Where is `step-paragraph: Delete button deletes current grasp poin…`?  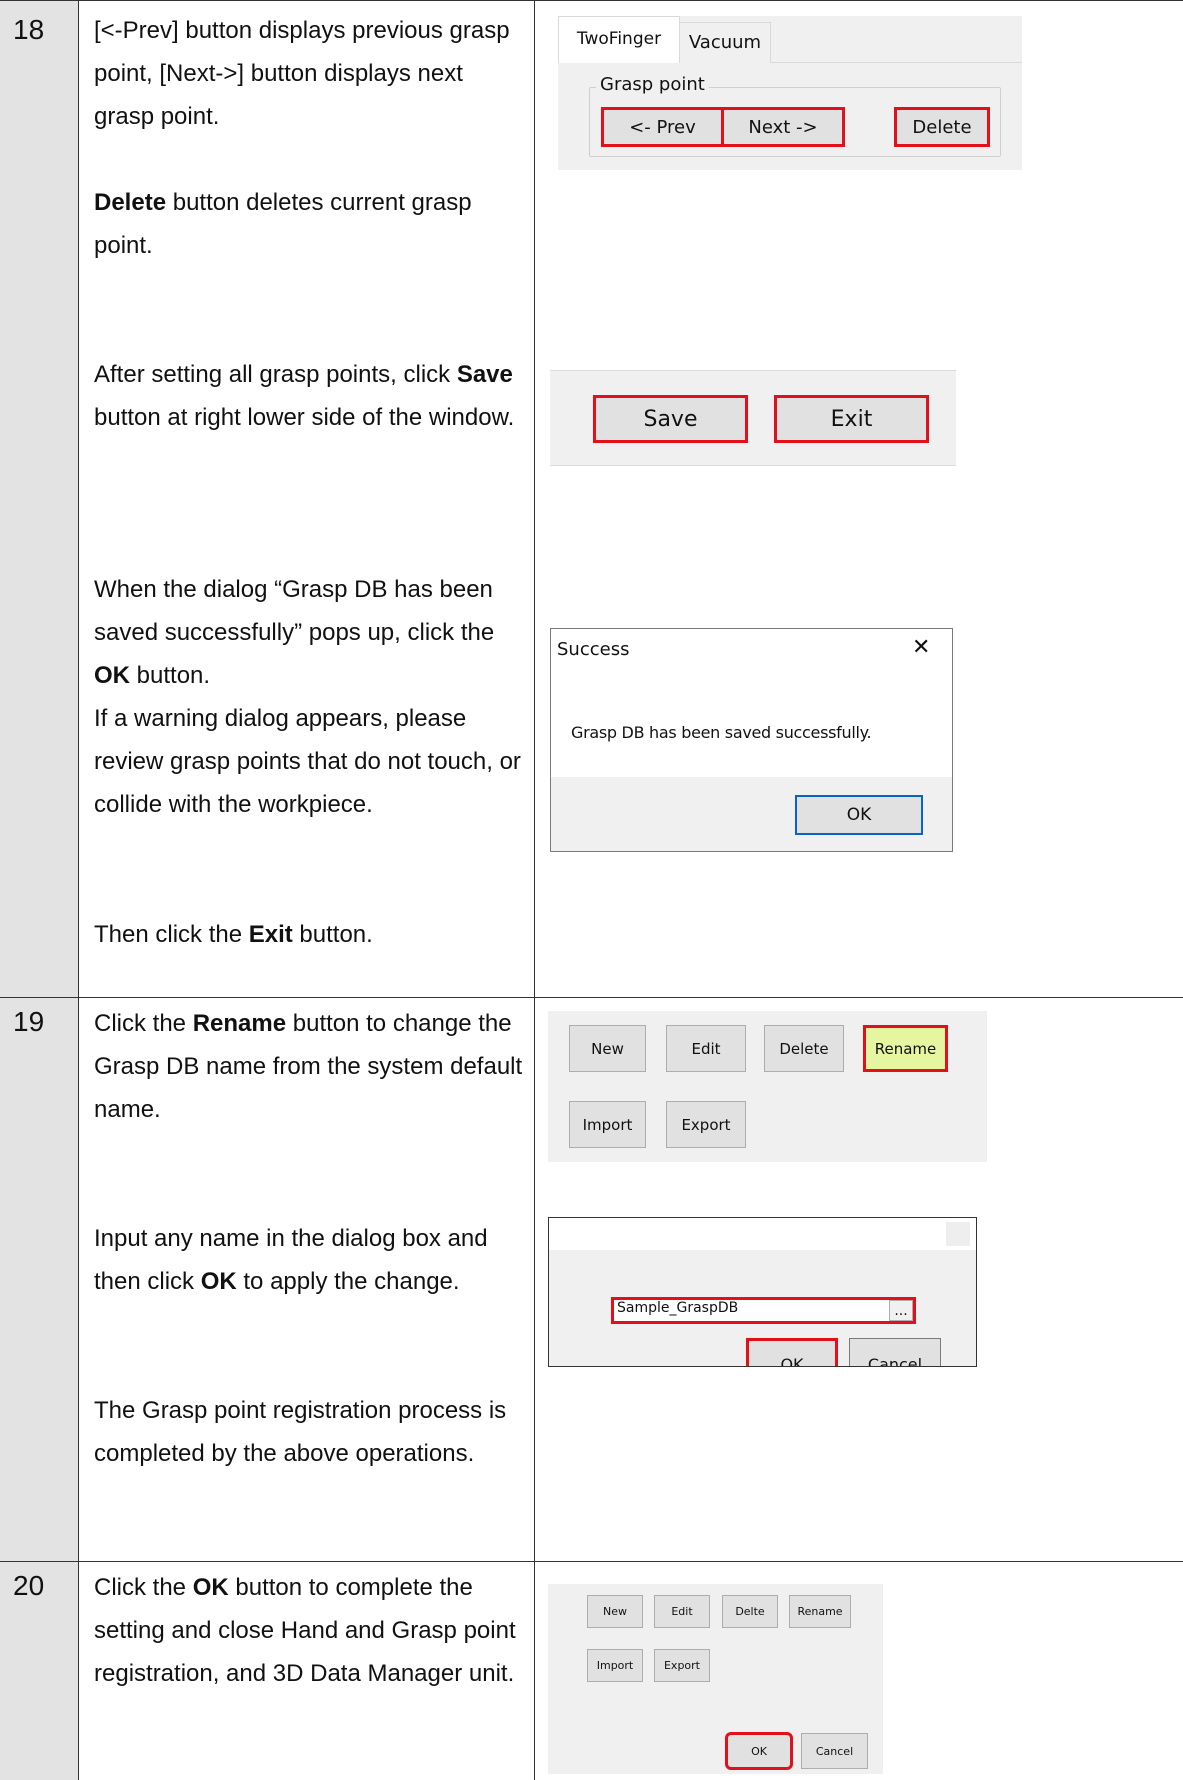
step-paragraph: Delete button deletes current grasp poin… is located at coordinates (309, 224).